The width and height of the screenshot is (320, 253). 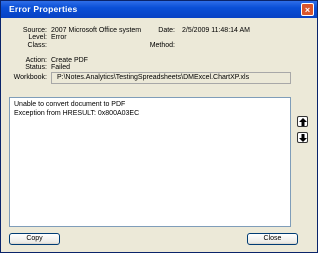 What do you see at coordinates (59, 37) in the screenshot?
I see `level-value: Error` at bounding box center [59, 37].